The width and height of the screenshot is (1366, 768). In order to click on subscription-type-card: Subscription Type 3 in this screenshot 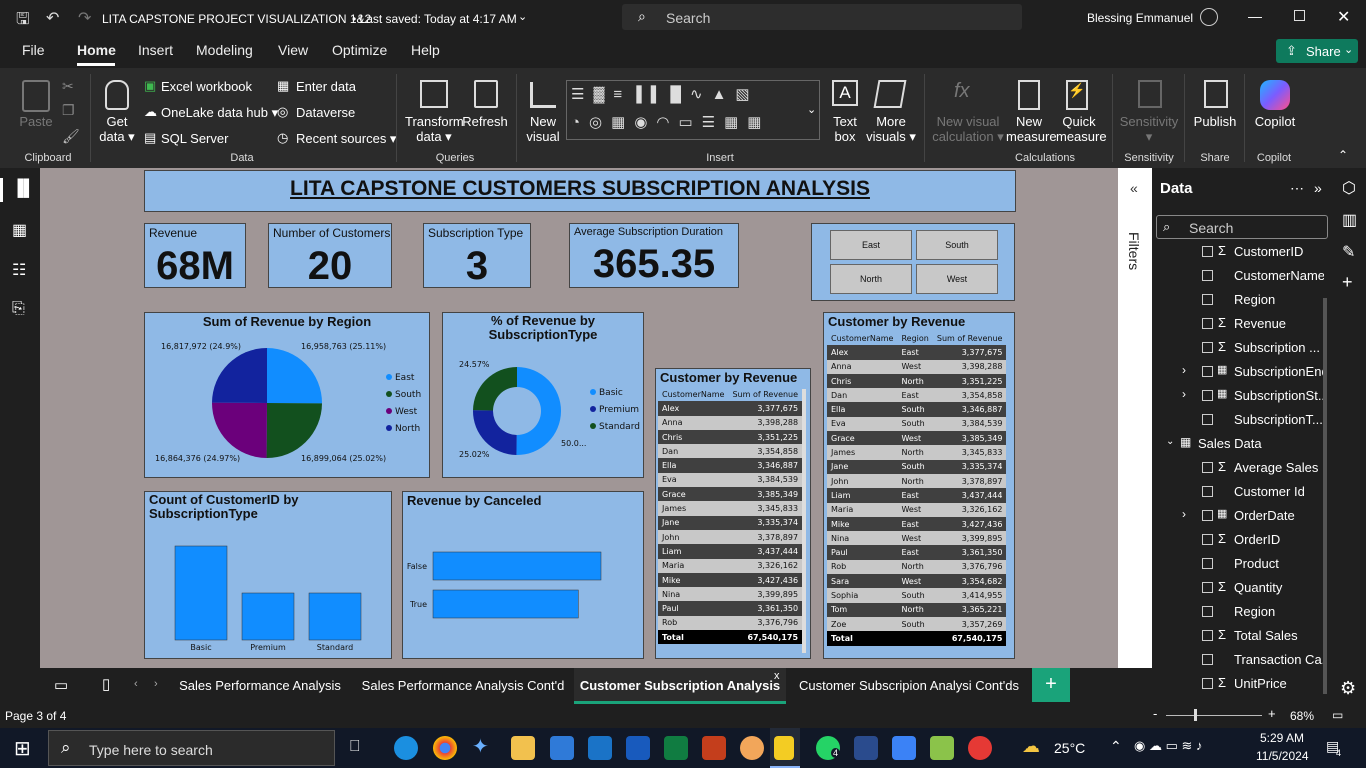, I will do `click(477, 255)`.